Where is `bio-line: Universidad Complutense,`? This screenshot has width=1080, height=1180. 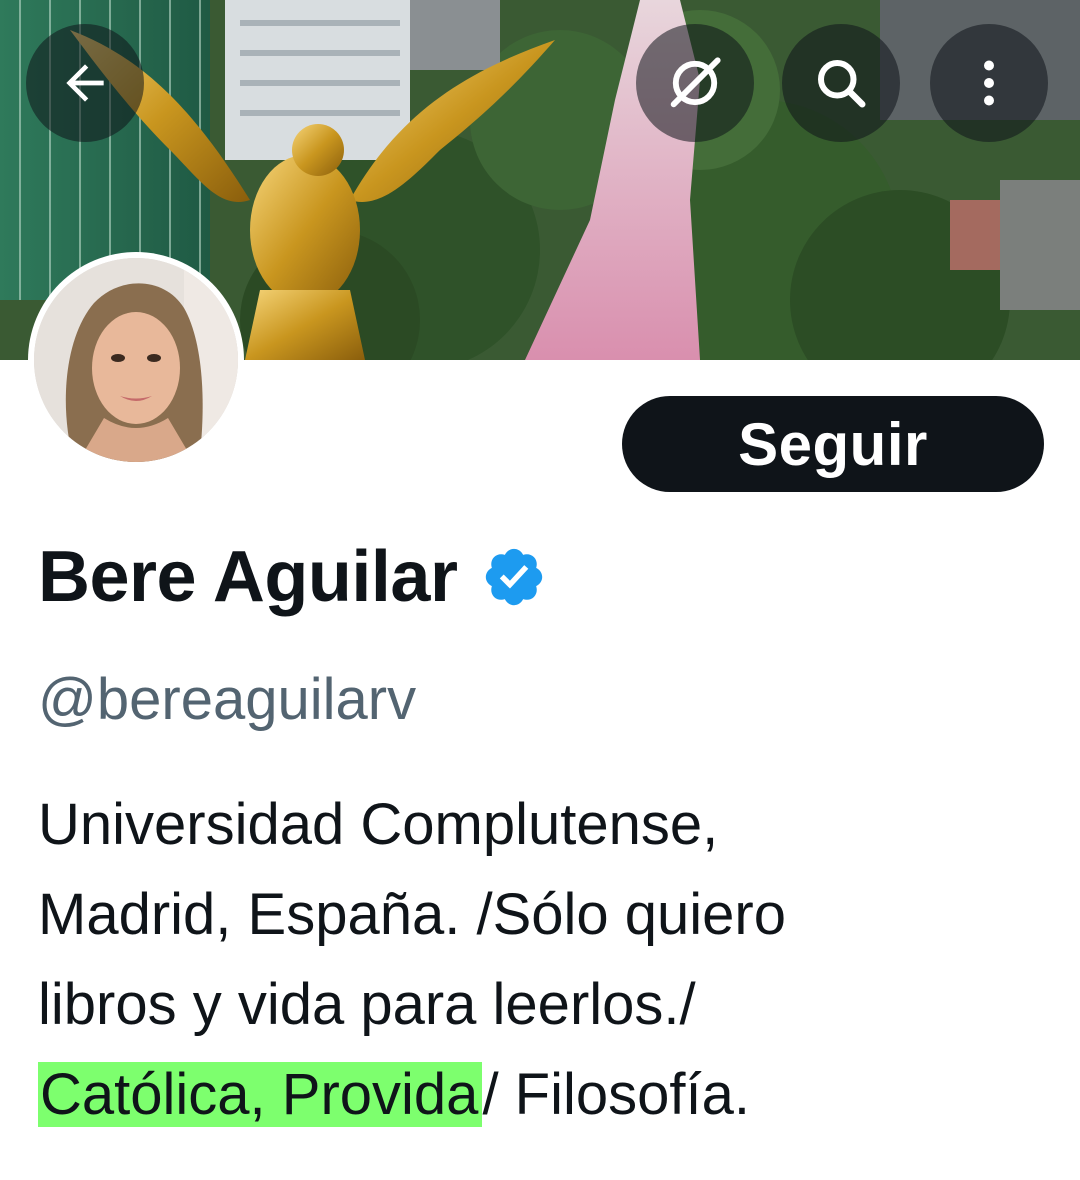
bio-line: Universidad Complutense, is located at coordinates (378, 824).